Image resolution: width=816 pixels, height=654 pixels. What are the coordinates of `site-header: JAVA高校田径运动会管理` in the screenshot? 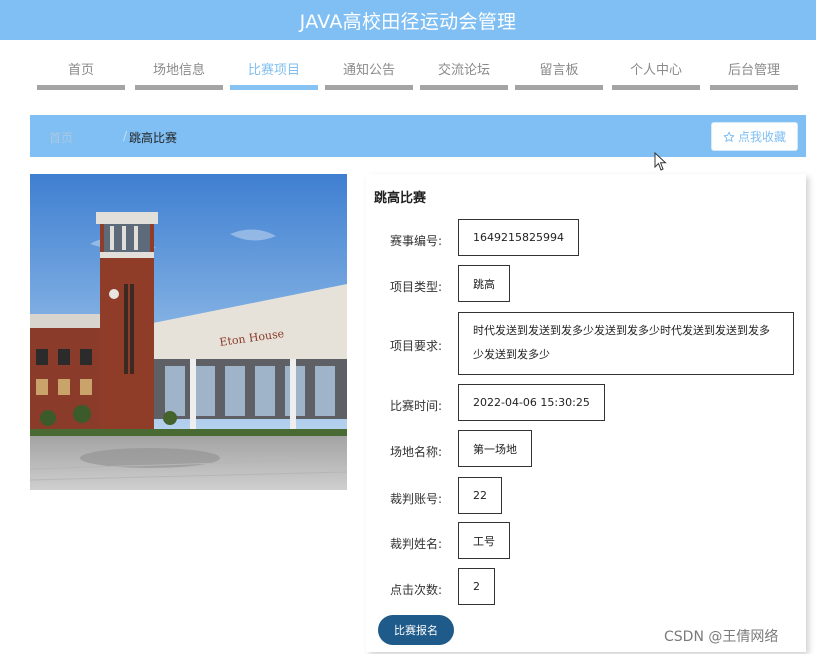 It's located at (408, 20).